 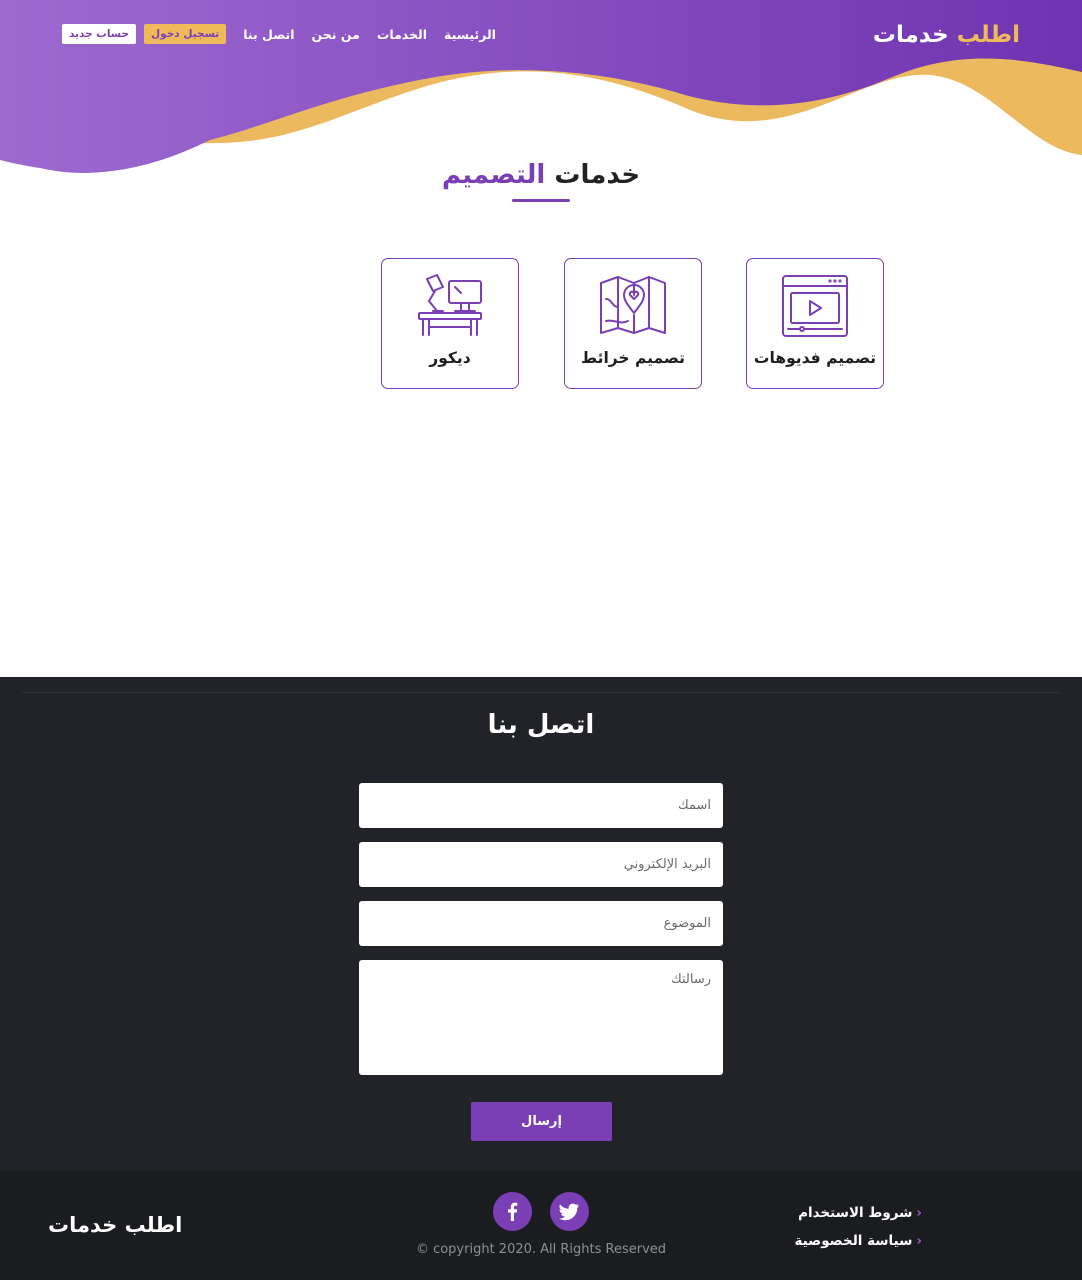 I want to click on footer-link-terms: ‹شروط الاستخدام, so click(x=858, y=1213).